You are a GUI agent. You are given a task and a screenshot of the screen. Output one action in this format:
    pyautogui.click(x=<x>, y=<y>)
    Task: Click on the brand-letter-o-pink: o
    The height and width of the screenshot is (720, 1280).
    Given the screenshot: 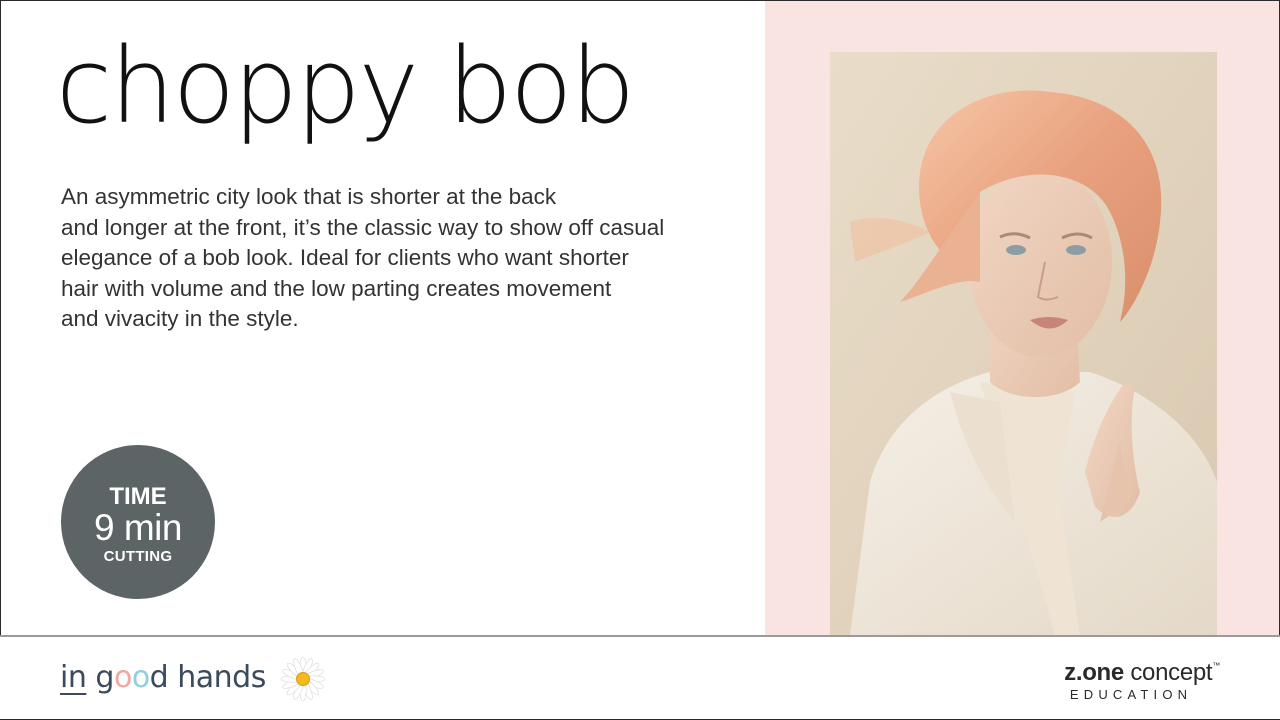 What is the action you would take?
    pyautogui.click(x=122, y=677)
    